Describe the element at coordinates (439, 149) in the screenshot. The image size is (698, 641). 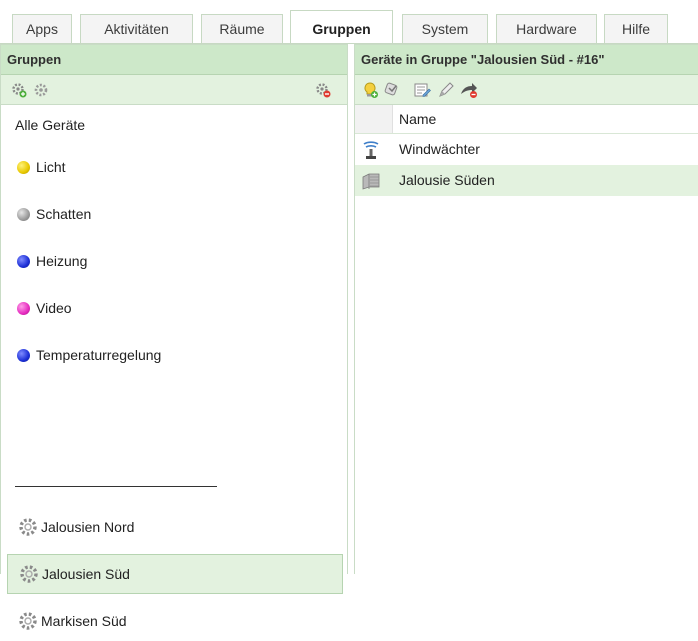
I see `device-name: Windwächter` at that location.